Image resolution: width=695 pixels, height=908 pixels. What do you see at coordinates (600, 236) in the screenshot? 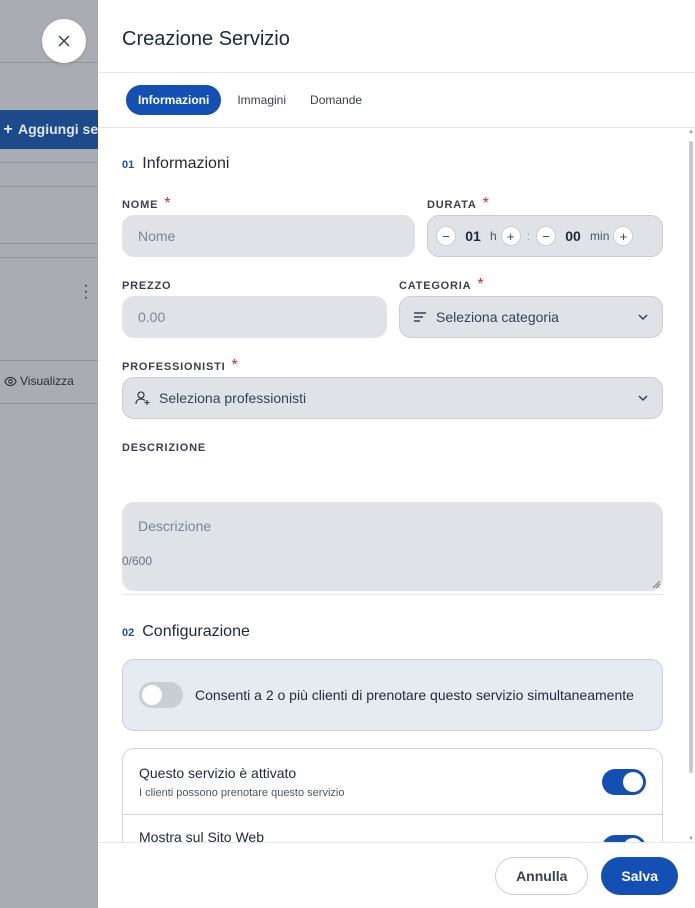
I see `minutes-unit: min` at bounding box center [600, 236].